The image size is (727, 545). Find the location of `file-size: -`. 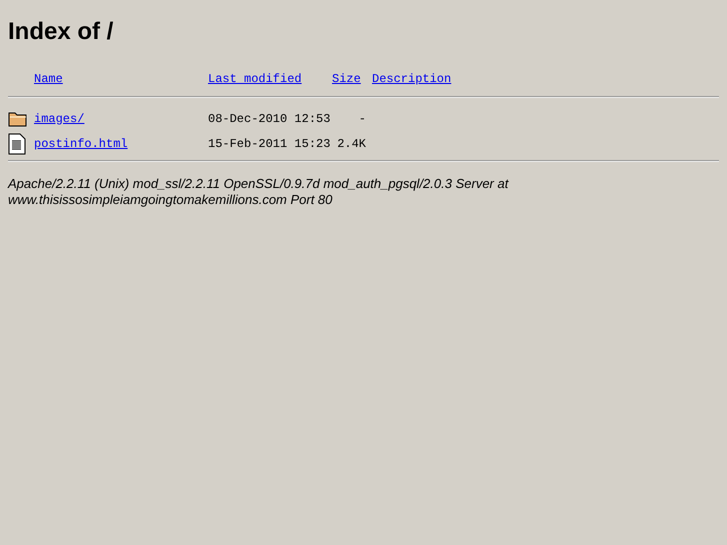

file-size: - is located at coordinates (362, 119).